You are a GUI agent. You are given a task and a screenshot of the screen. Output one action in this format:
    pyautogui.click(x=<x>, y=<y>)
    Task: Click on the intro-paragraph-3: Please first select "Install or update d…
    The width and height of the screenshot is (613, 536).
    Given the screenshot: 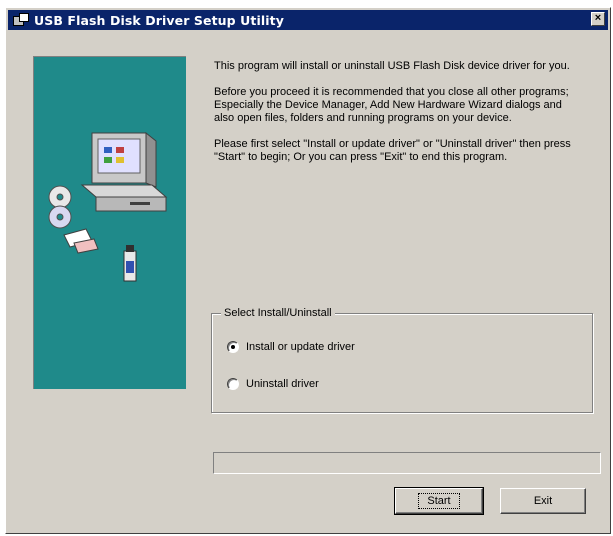 What is the action you would take?
    pyautogui.click(x=392, y=150)
    